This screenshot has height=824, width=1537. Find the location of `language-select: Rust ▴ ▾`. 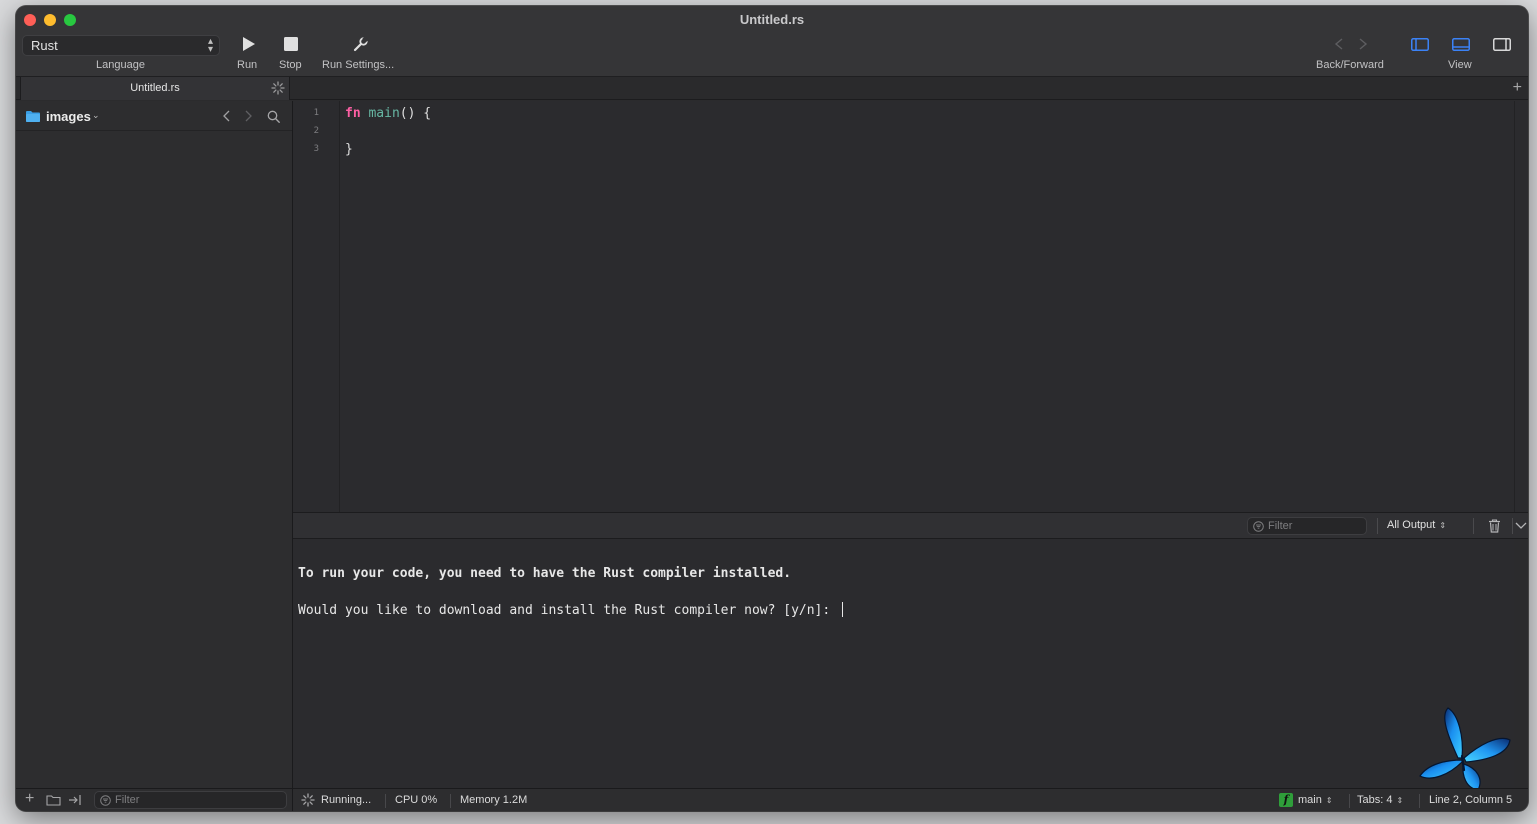

language-select: Rust ▴ ▾ is located at coordinates (121, 45).